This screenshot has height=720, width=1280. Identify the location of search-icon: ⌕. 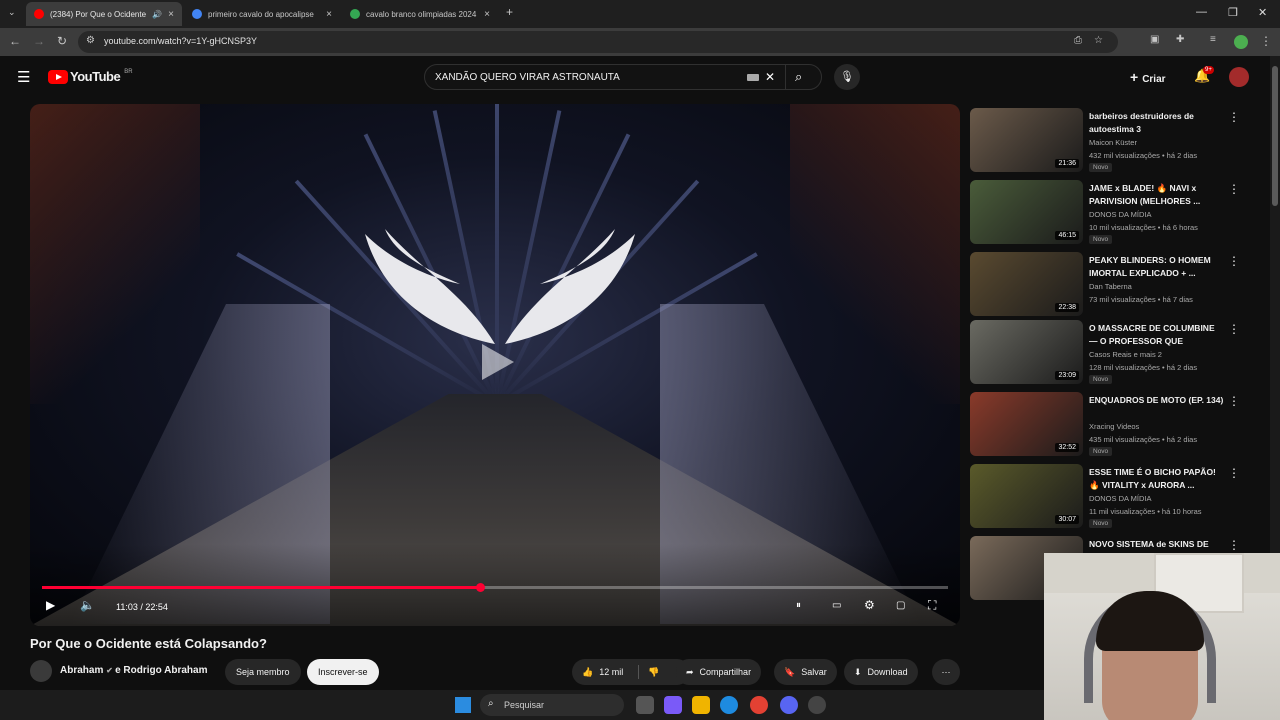
(798, 77).